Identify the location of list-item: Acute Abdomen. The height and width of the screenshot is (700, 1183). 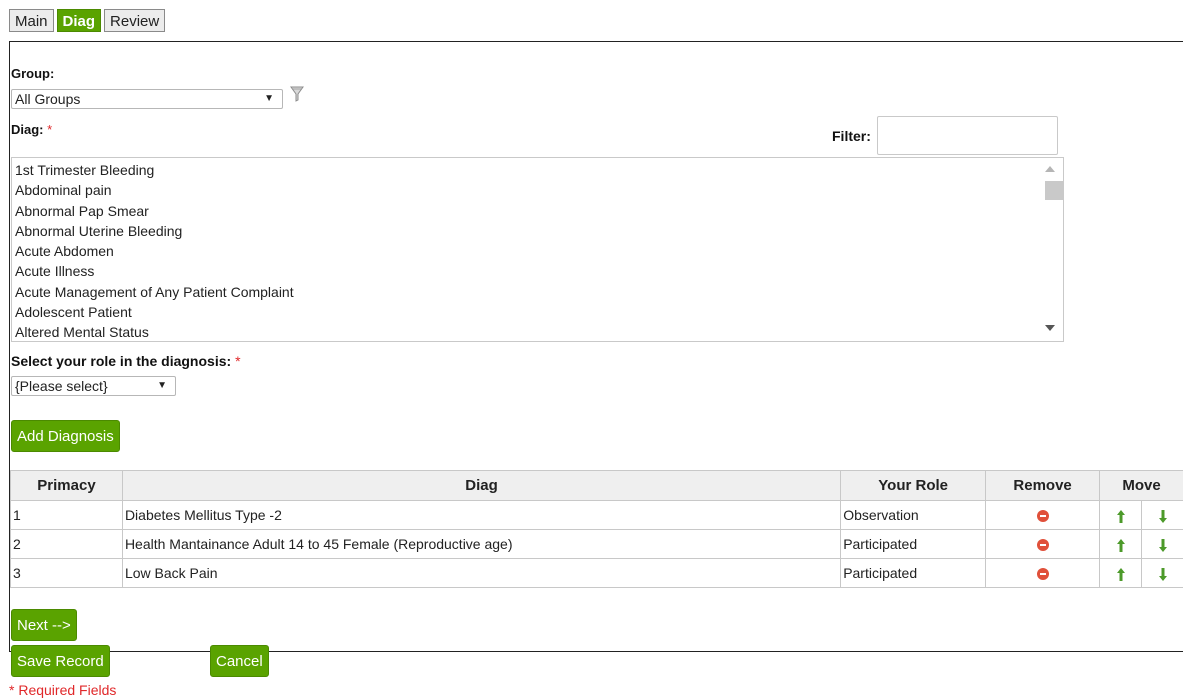
(537, 251).